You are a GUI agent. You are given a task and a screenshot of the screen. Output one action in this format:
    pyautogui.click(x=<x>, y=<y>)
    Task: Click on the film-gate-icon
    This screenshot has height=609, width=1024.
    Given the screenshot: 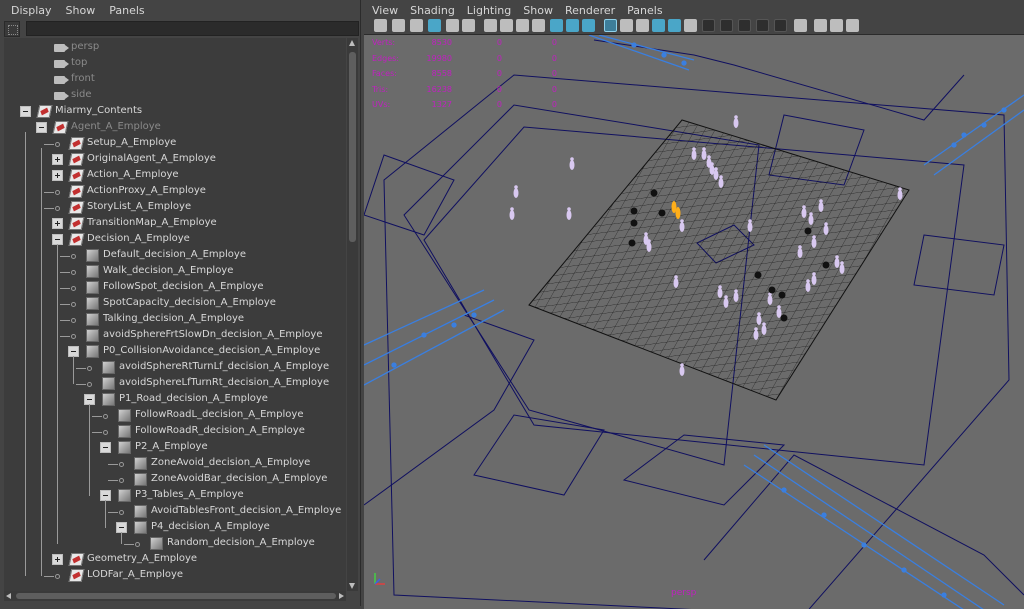 What is the action you would take?
    pyautogui.click(x=506, y=25)
    